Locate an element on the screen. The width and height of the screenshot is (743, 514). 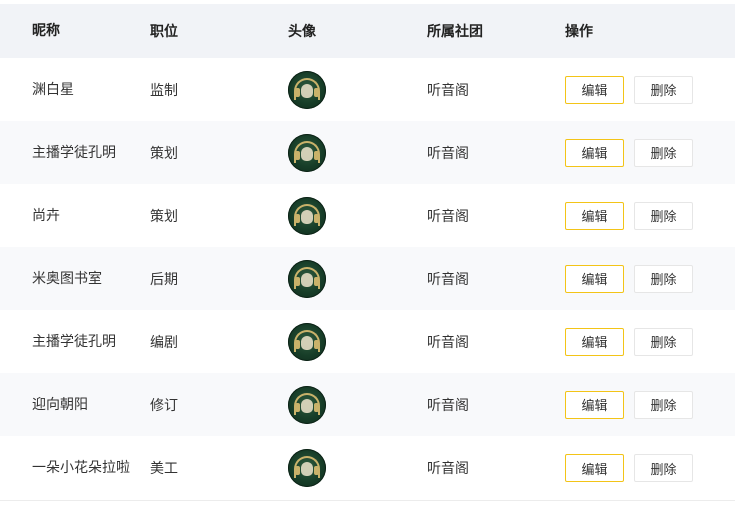
position-cell: 修订 is located at coordinates (164, 405).